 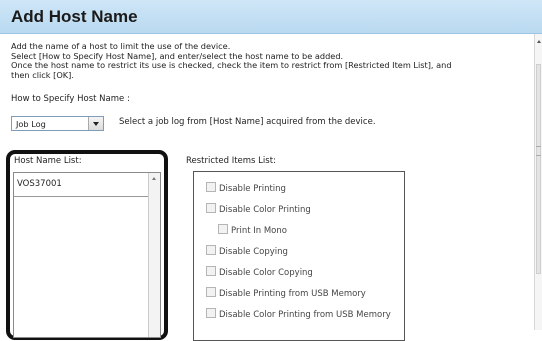 I want to click on host-name-list-label: Host Name List:, so click(x=48, y=161).